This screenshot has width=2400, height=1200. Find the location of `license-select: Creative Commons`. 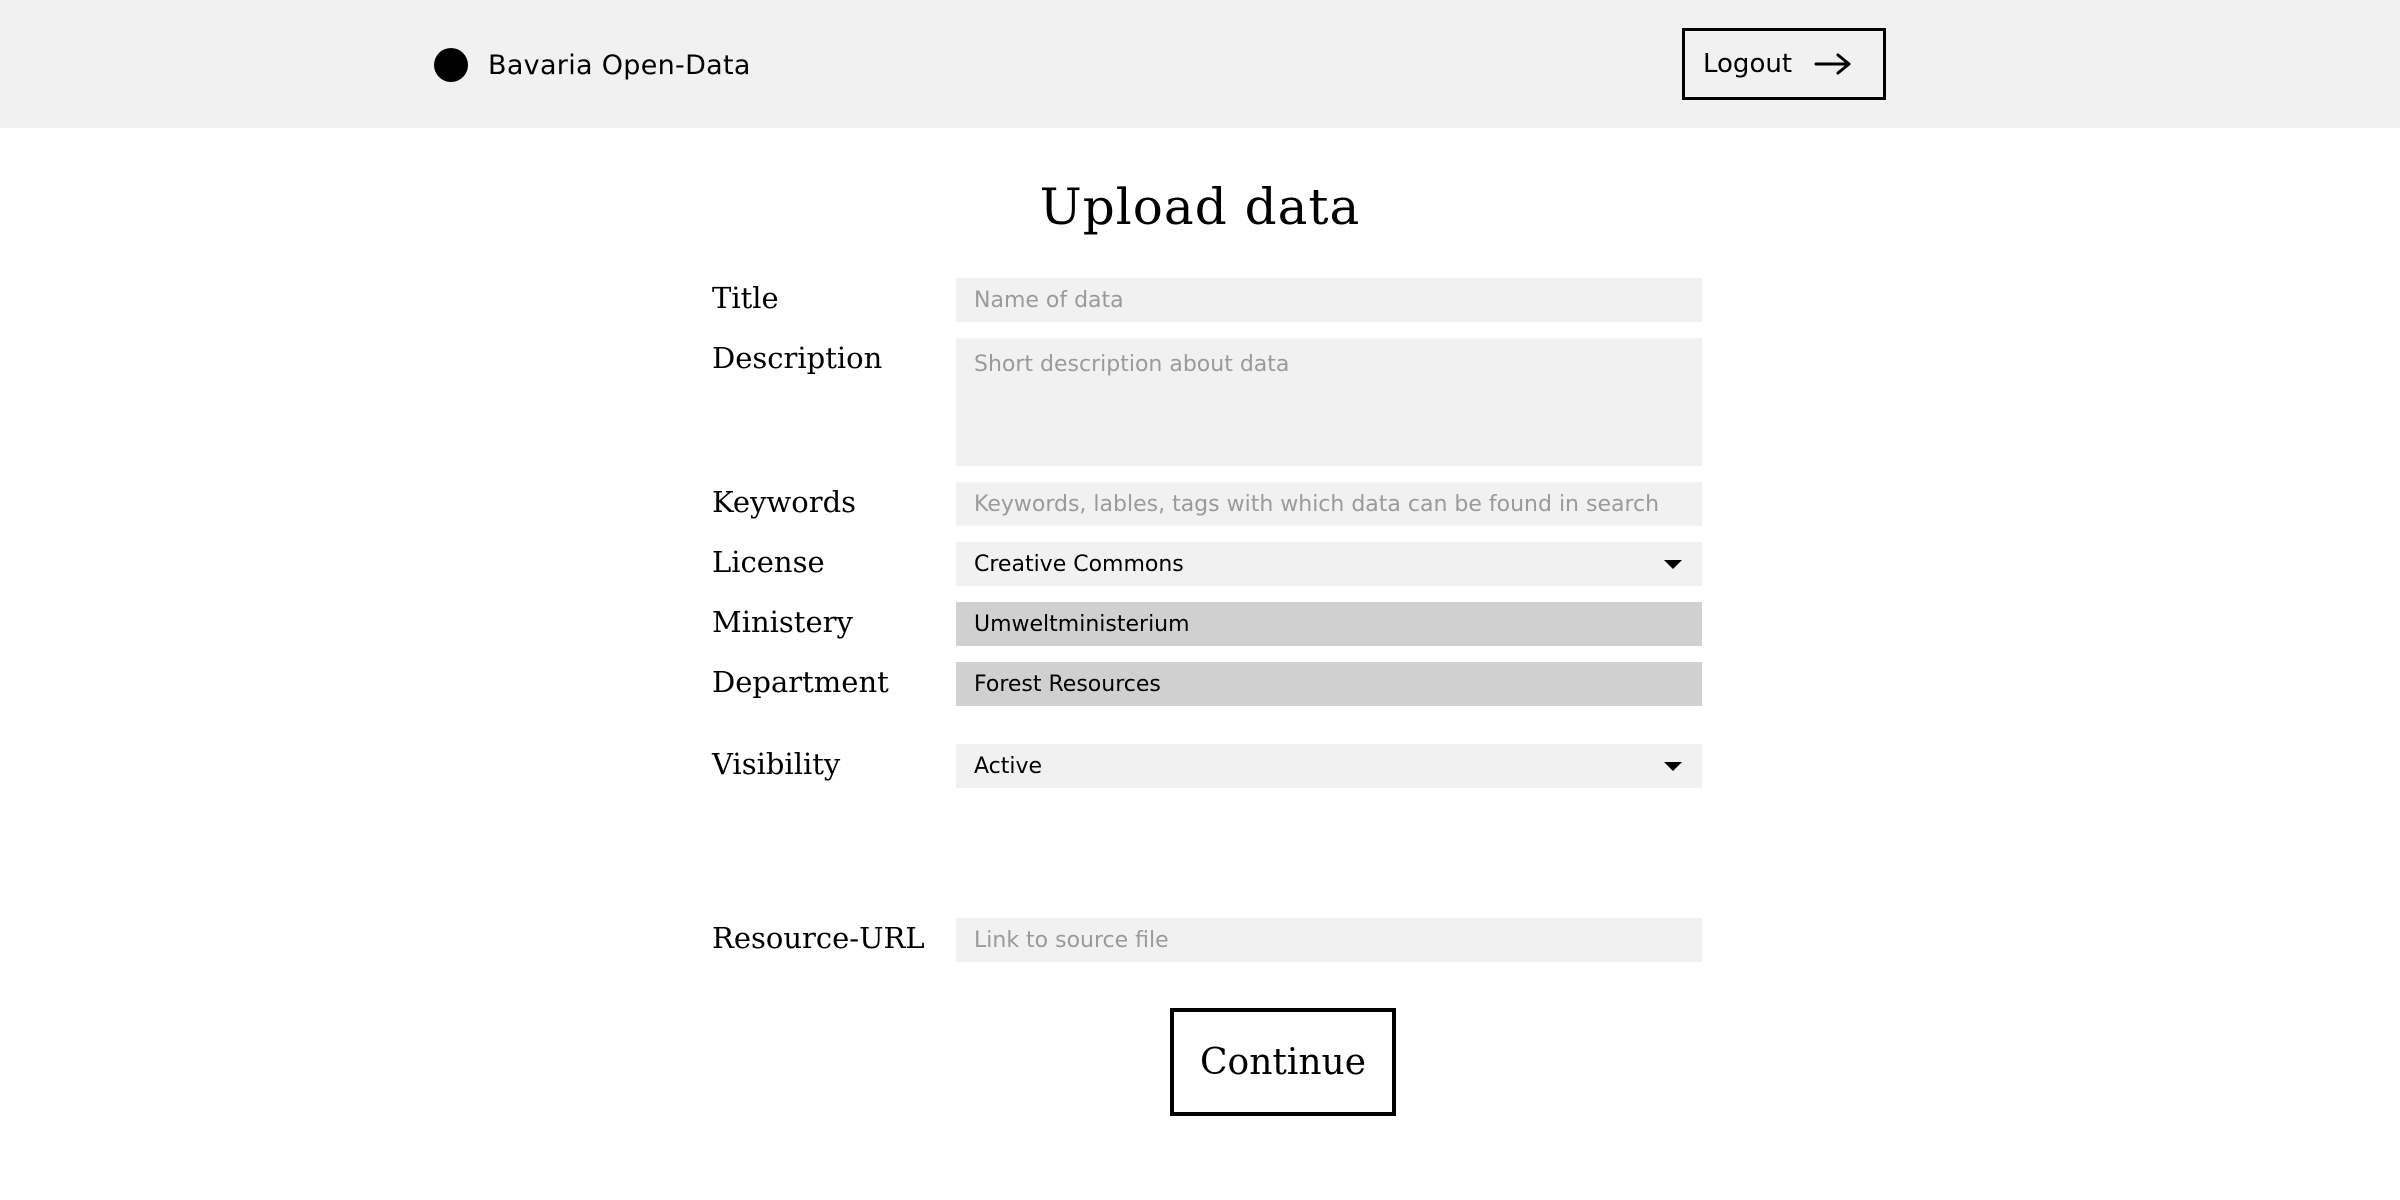

license-select: Creative Commons is located at coordinates (1329, 564).